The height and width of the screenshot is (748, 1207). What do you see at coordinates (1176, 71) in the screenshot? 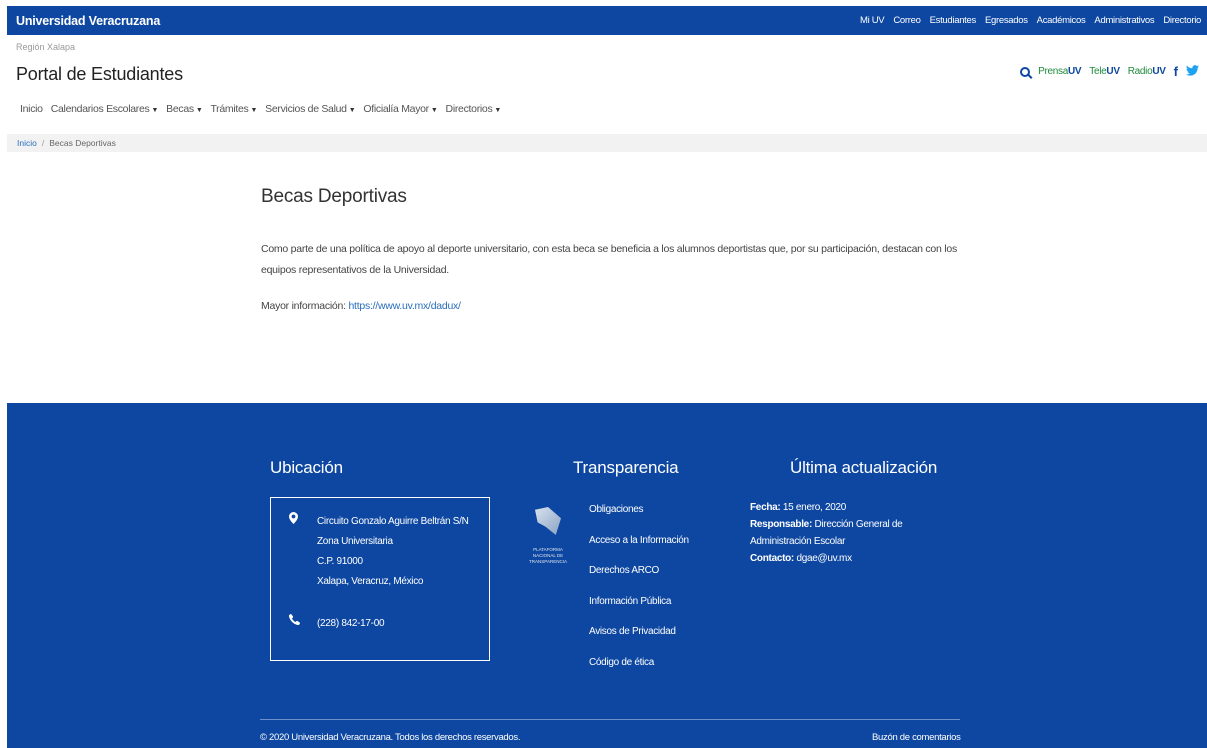
I see `facebook-icon: f` at bounding box center [1176, 71].